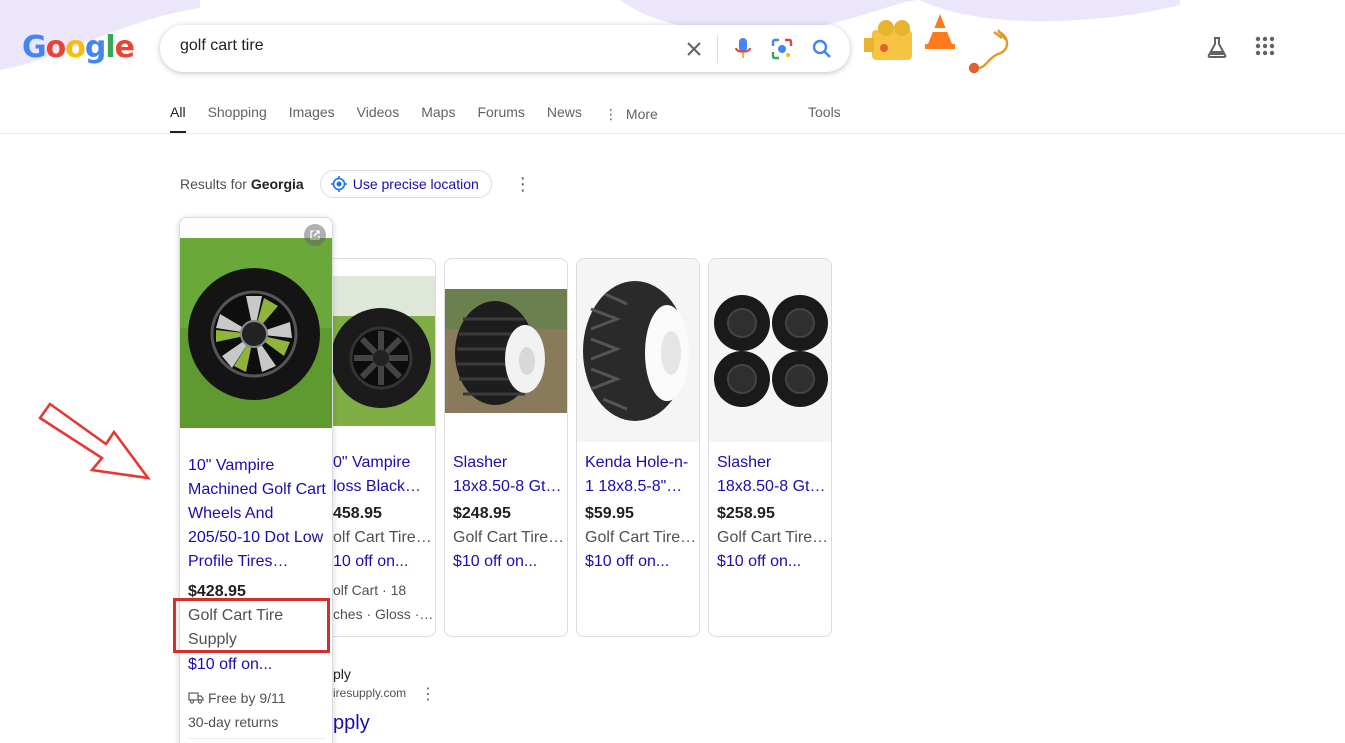 Image resolution: width=1345 pixels, height=743 pixels. I want to click on location-text: Results for Georgia, so click(242, 184).